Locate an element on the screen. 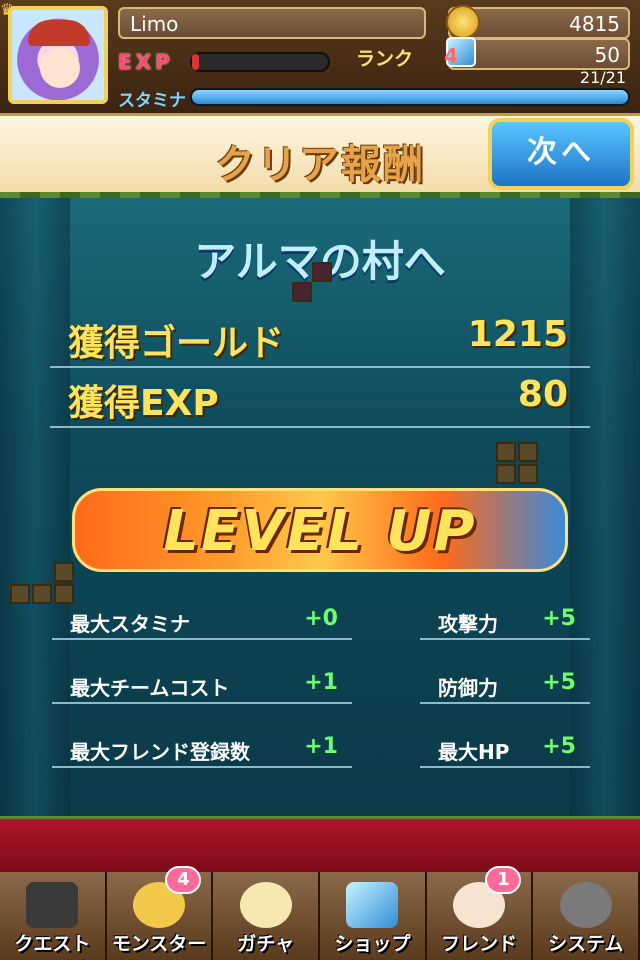 The width and height of the screenshot is (640, 960). reward-gold-value: 1215 is located at coordinates (517, 334).